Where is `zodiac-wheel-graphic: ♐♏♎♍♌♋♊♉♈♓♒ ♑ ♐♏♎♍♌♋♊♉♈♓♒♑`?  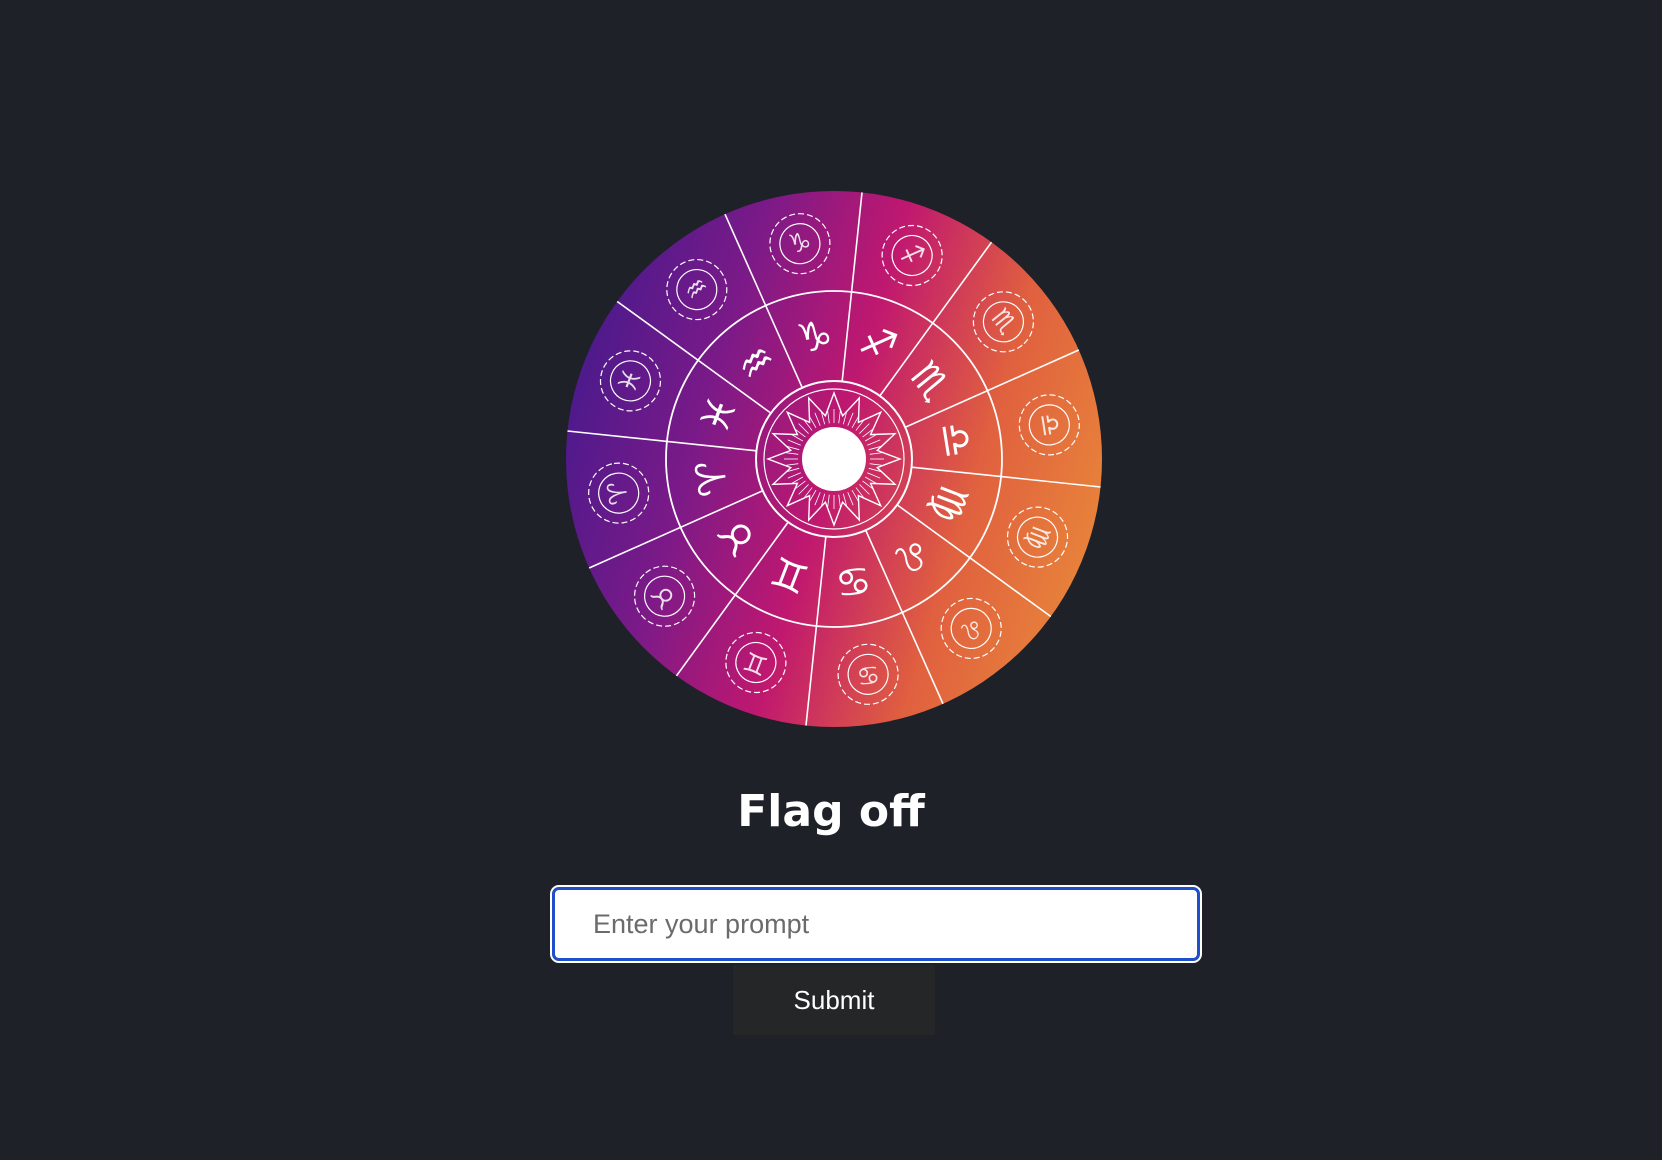 zodiac-wheel-graphic: ♐♏♎♍♌♋♊♉♈♓♒ ♑ ♐♏♎♍♌♋♊♉♈♓♒♑ is located at coordinates (834, 459).